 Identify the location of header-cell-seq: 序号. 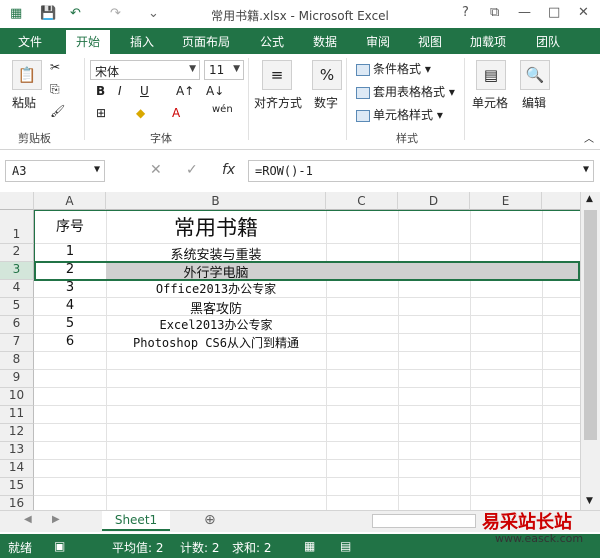
(70, 226).